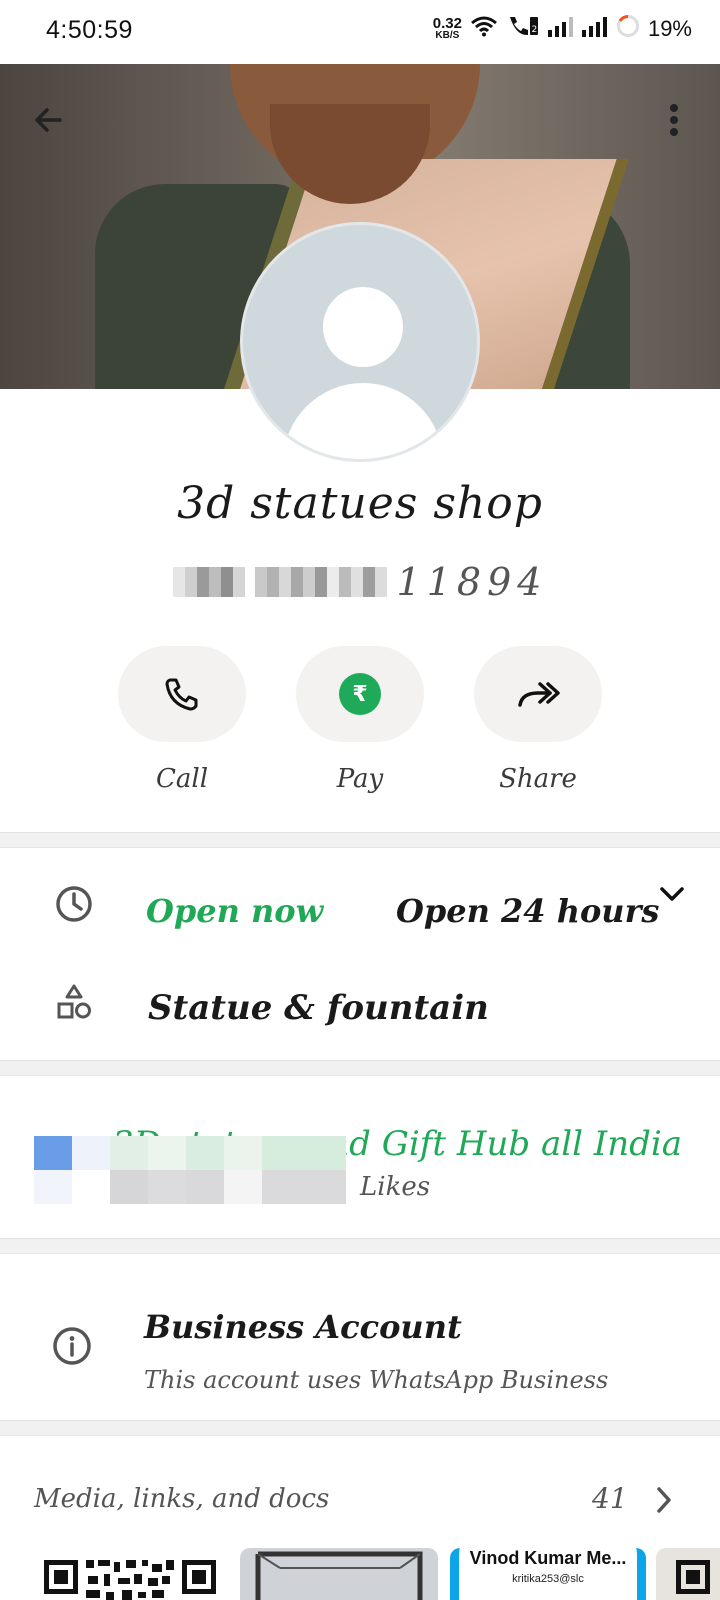  What do you see at coordinates (363, 327) in the screenshot?
I see `avatar-head-shape` at bounding box center [363, 327].